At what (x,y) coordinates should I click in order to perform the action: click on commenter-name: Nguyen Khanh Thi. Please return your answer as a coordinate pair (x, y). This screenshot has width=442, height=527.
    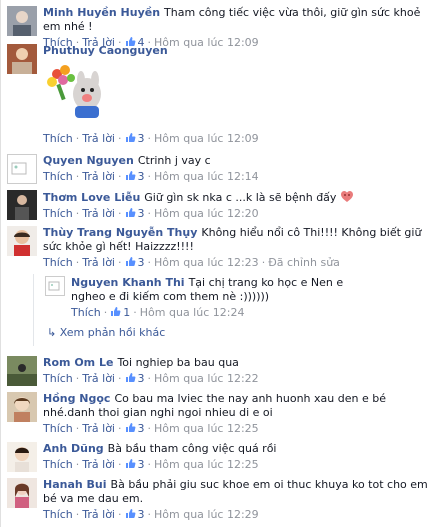
    Looking at the image, I should click on (128, 282).